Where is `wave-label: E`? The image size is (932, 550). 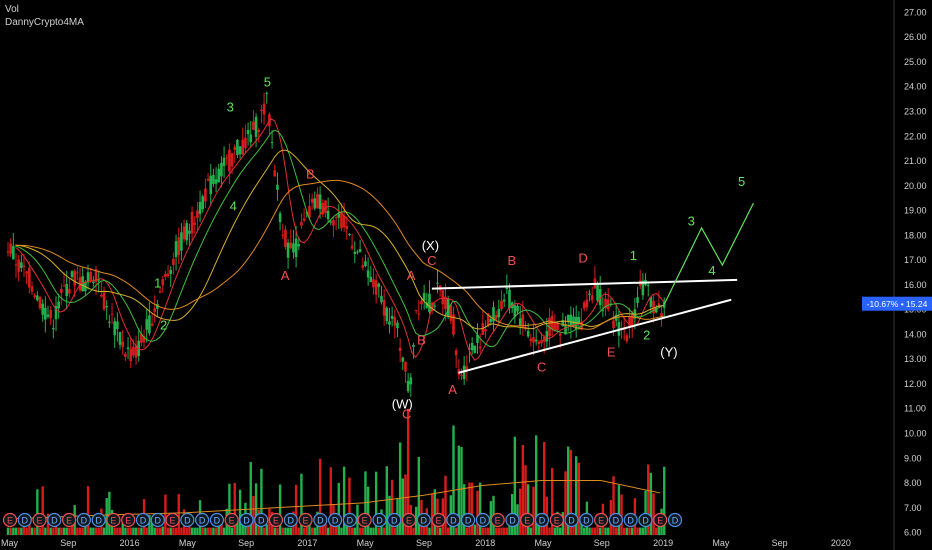 wave-label: E is located at coordinates (611, 352).